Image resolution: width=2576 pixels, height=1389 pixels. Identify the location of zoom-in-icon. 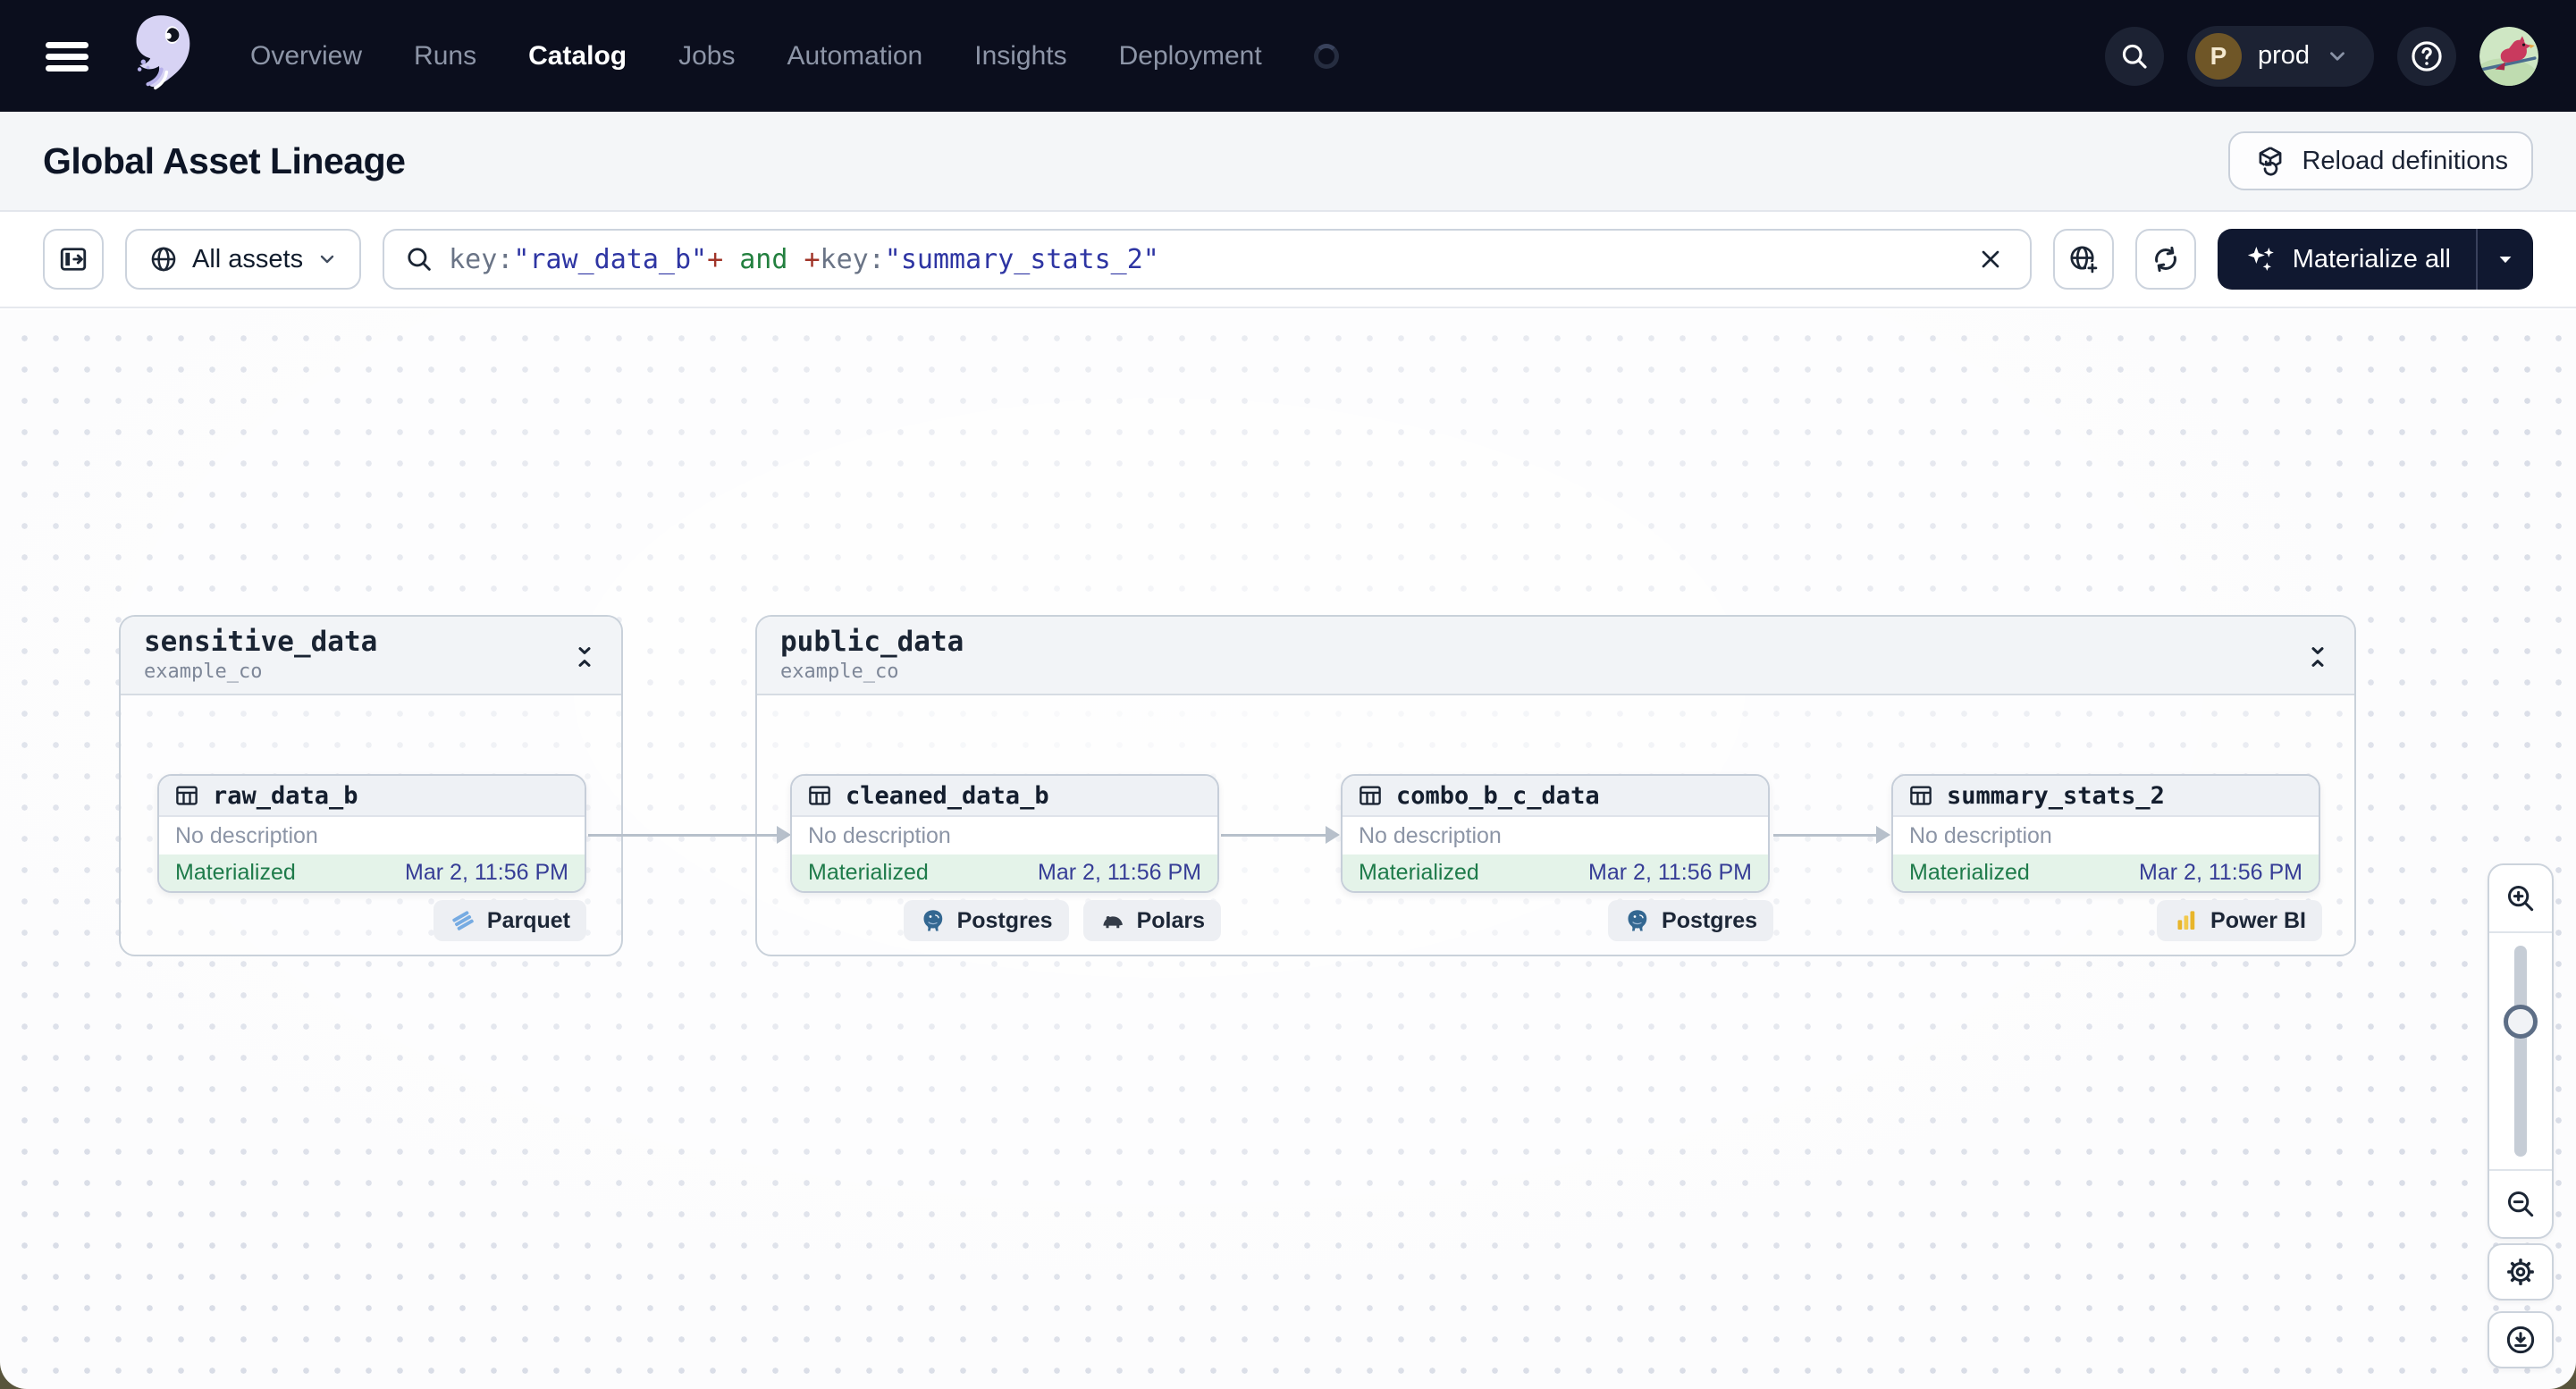
(2521, 898).